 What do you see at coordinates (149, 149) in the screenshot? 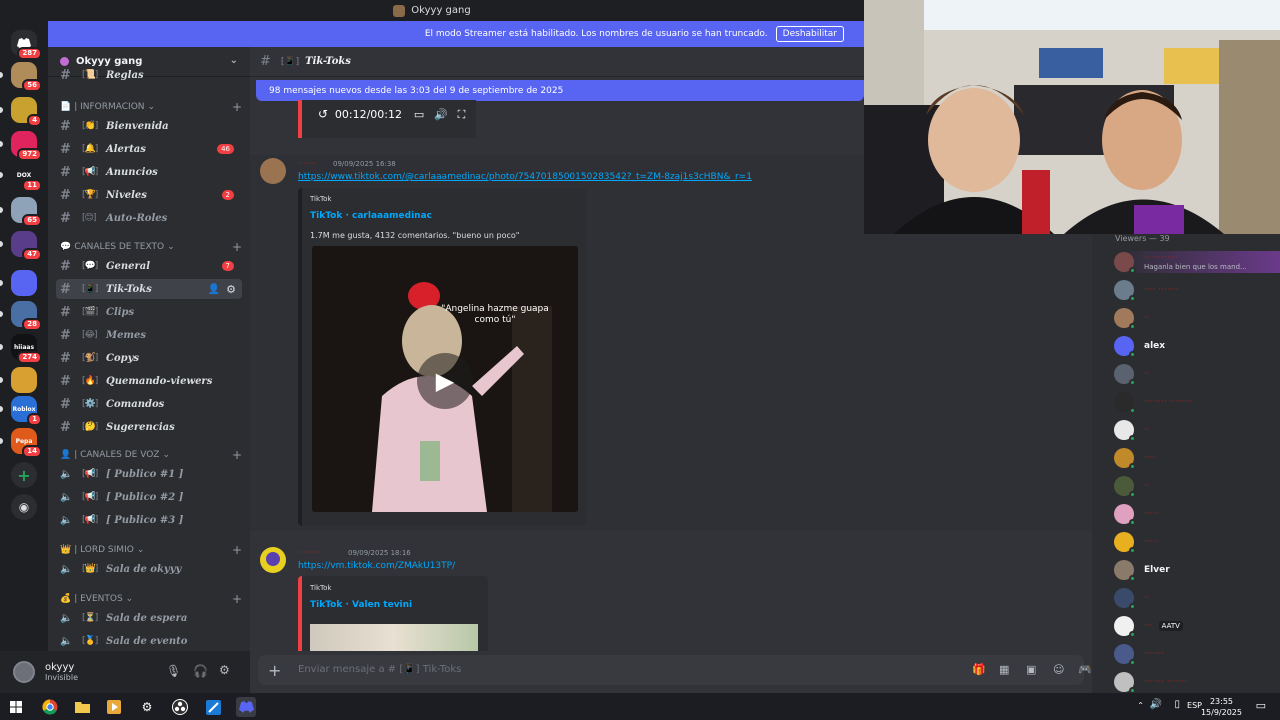
I see `info-channel: # [🔔] Alertas 46` at bounding box center [149, 149].